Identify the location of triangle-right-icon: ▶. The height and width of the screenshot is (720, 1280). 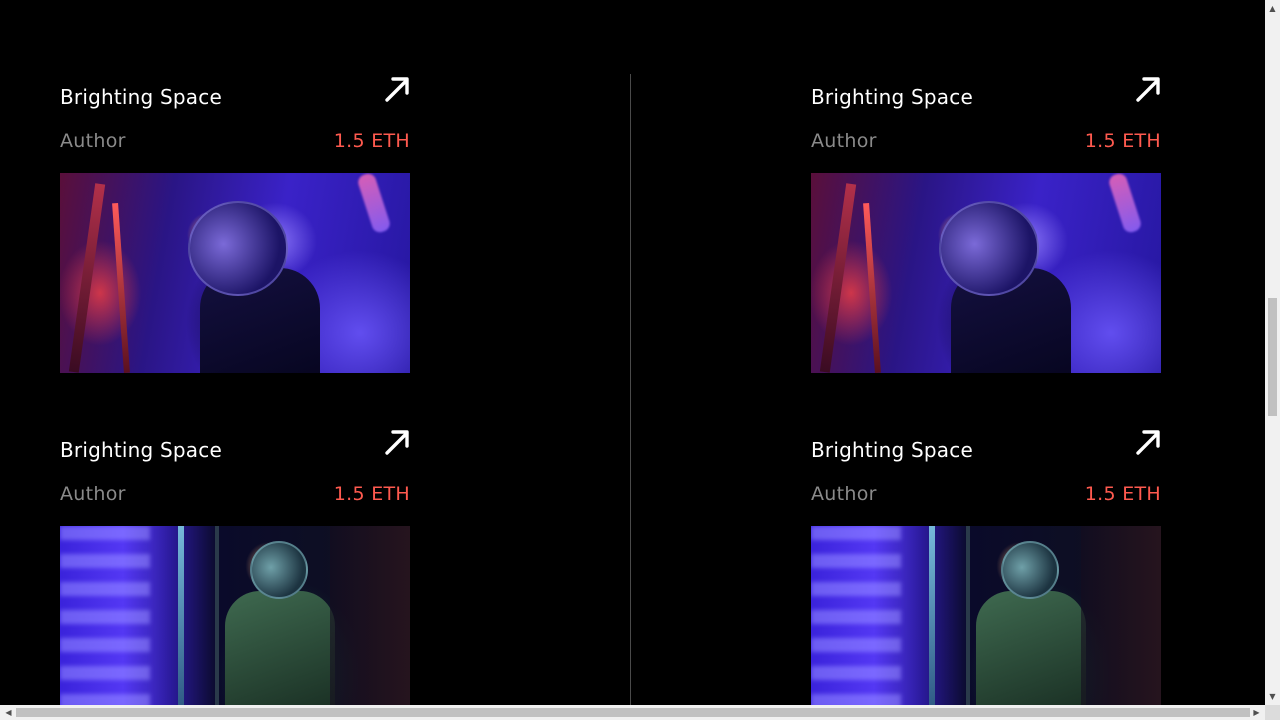
(1256, 712).